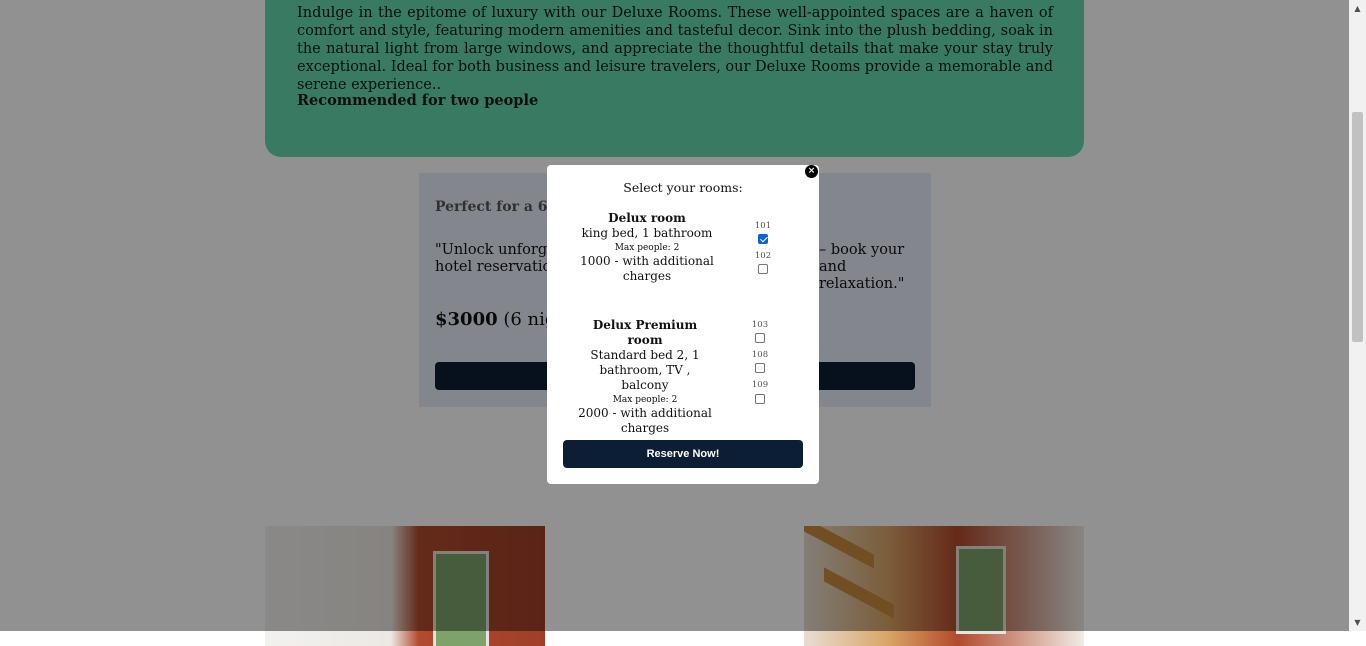  Describe the element at coordinates (760, 355) in the screenshot. I see `room-number-label: 108` at that location.